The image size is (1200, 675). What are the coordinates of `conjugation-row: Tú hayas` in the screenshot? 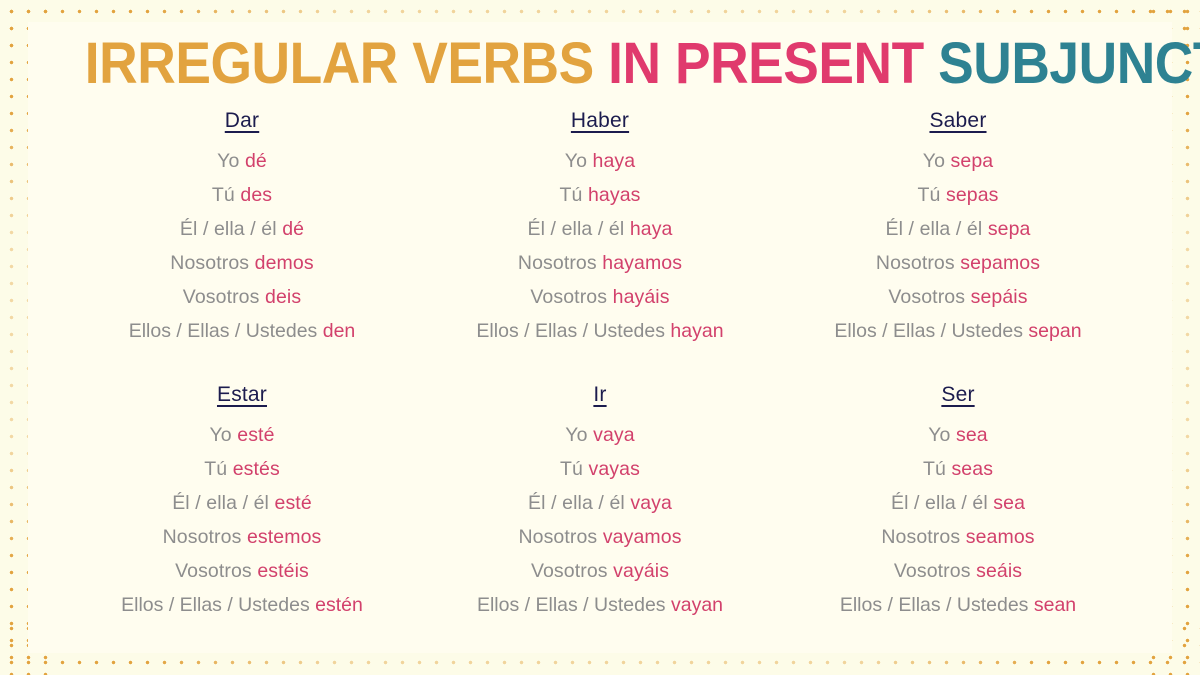 It's located at (599, 196).